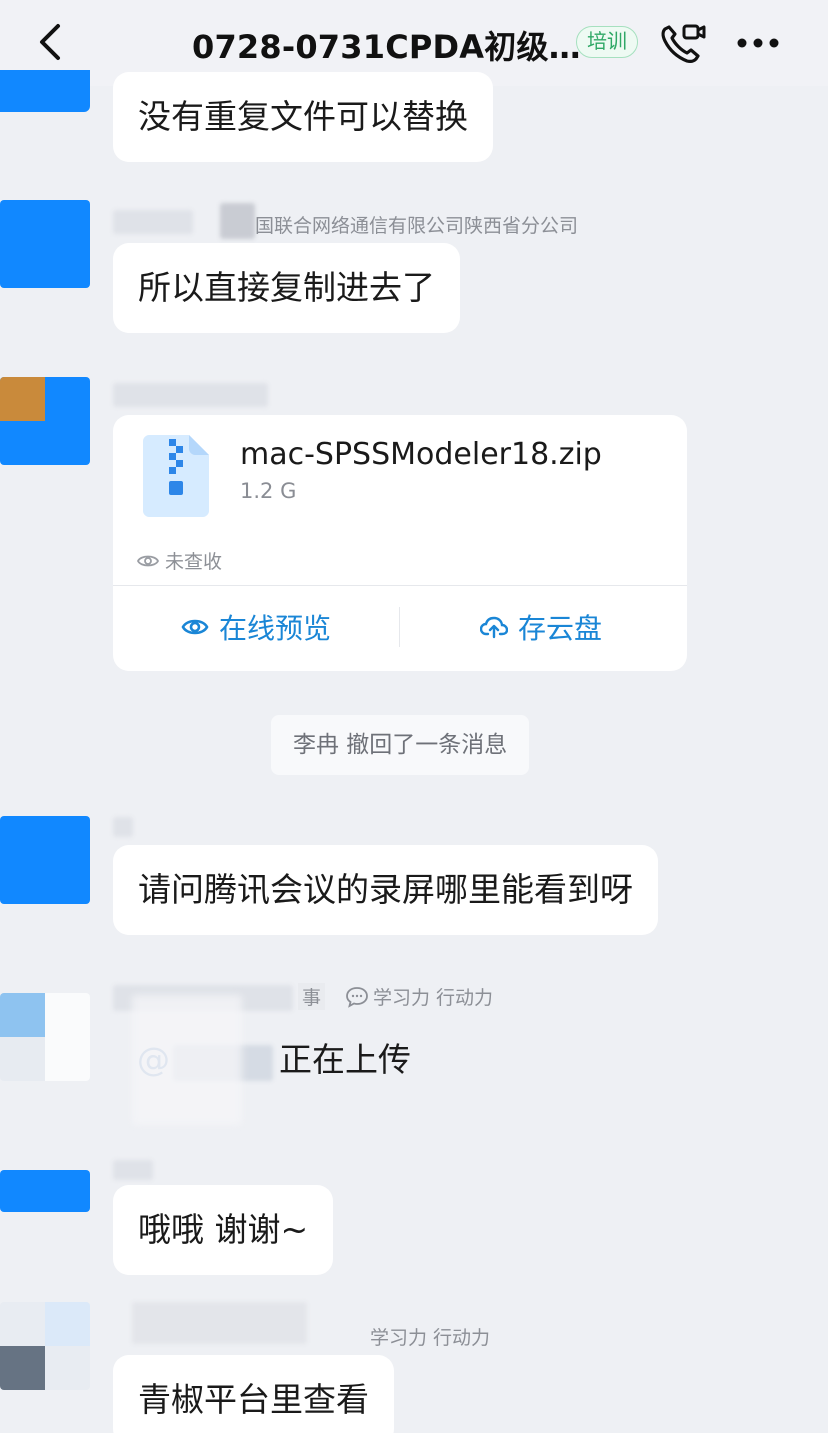  I want to click on file-status: 未查收, so click(179, 560).